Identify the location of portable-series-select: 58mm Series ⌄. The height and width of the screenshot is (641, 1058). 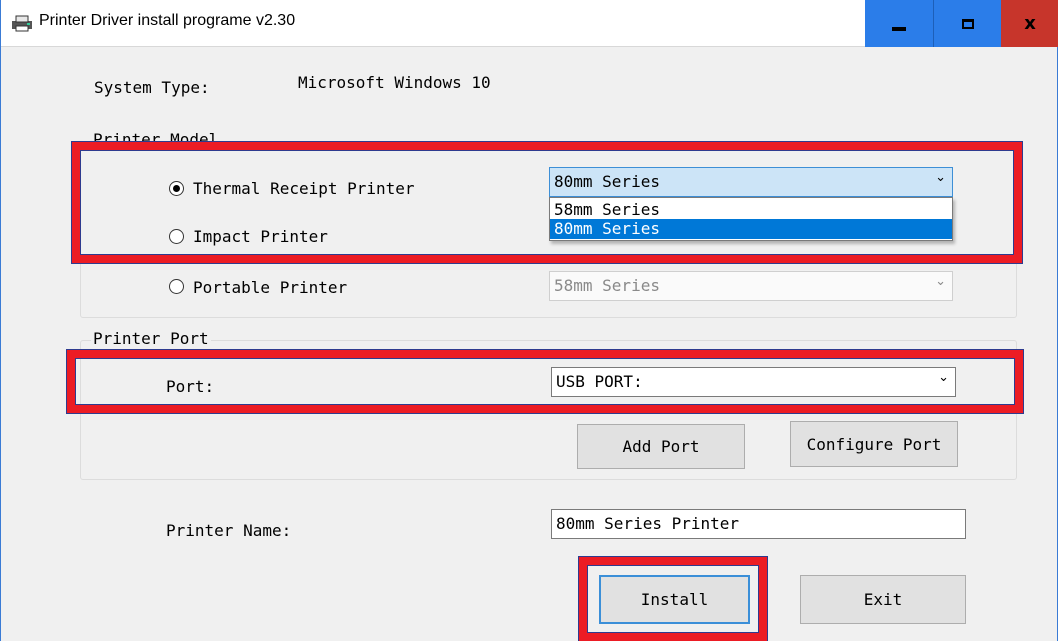
(751, 286).